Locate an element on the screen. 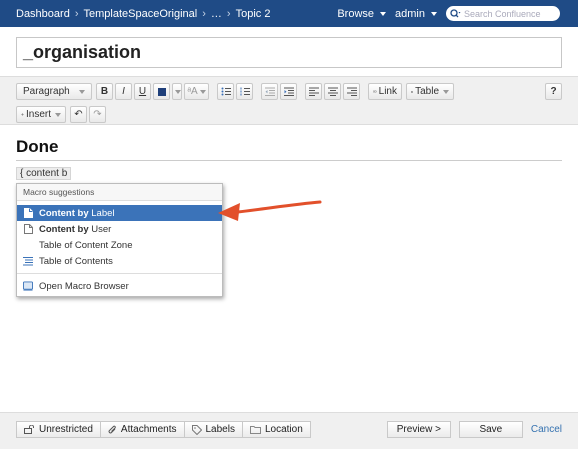  labels-label: Labels is located at coordinates (220, 429).